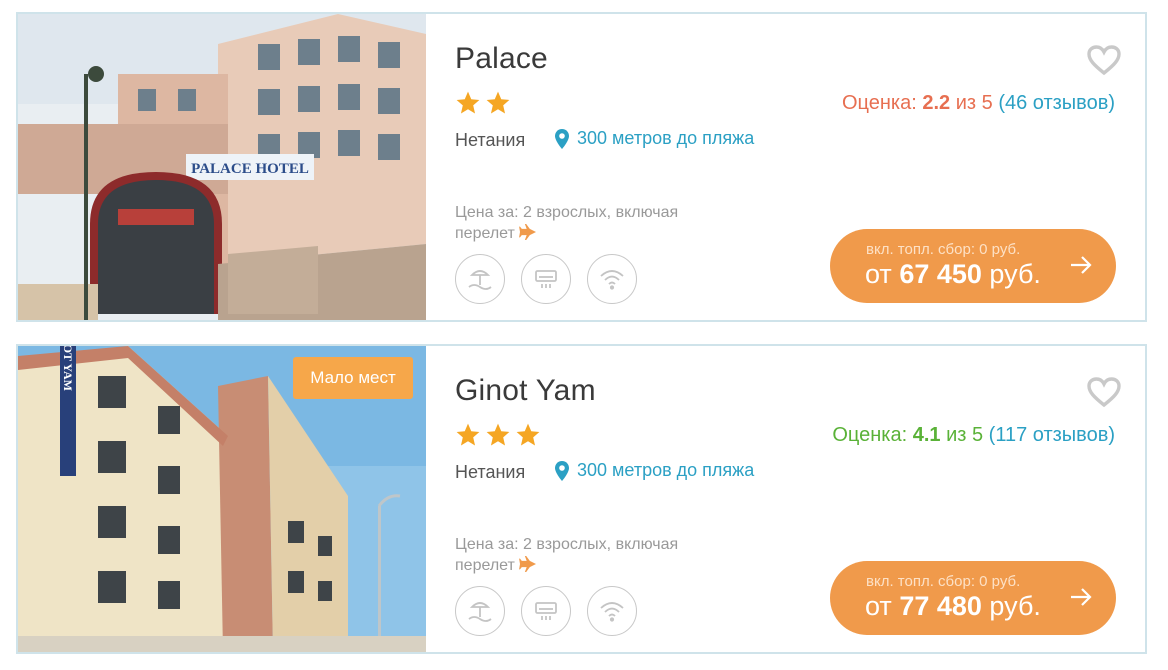  I want to click on buy-price-button: вкл. топл. сбор: 0 руб. от 77 480 руб., so click(973, 598).